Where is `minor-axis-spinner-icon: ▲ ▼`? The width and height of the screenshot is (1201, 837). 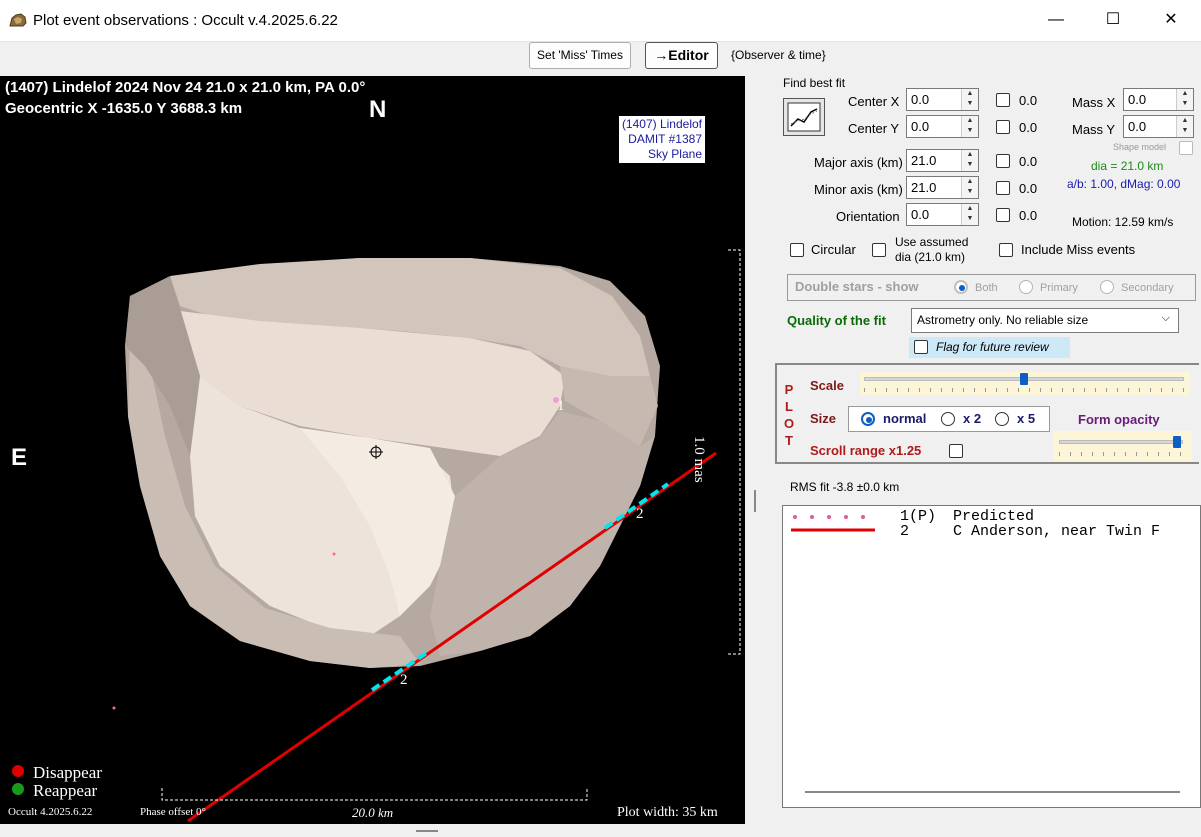 minor-axis-spinner-icon: ▲ ▼ is located at coordinates (969, 187).